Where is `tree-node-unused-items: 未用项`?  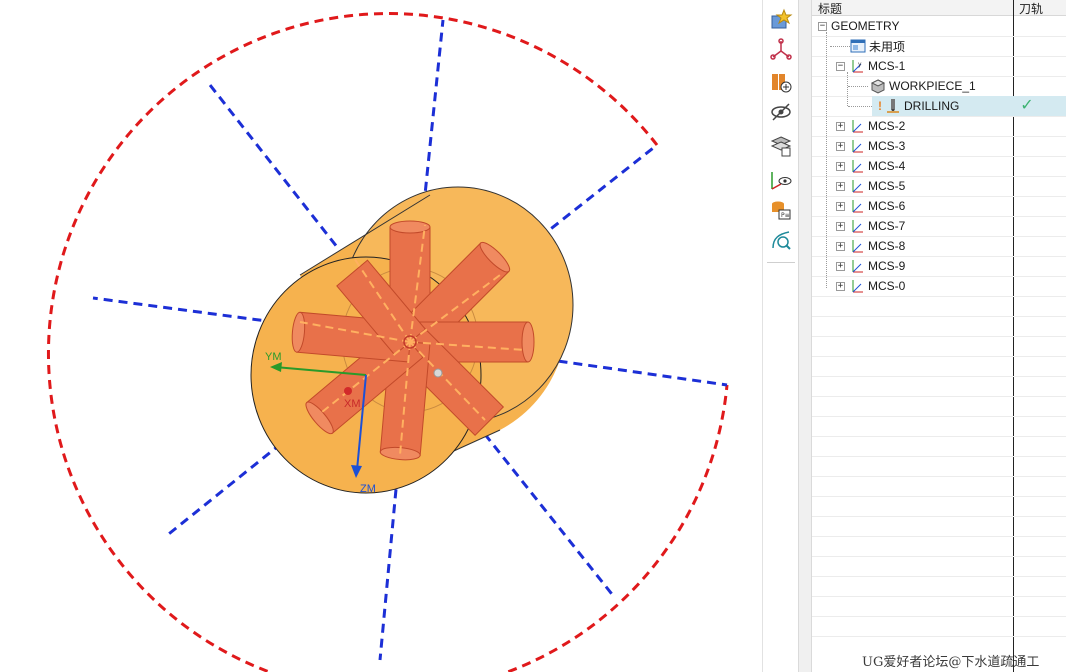
tree-node-unused-items: 未用项 is located at coordinates (877, 46).